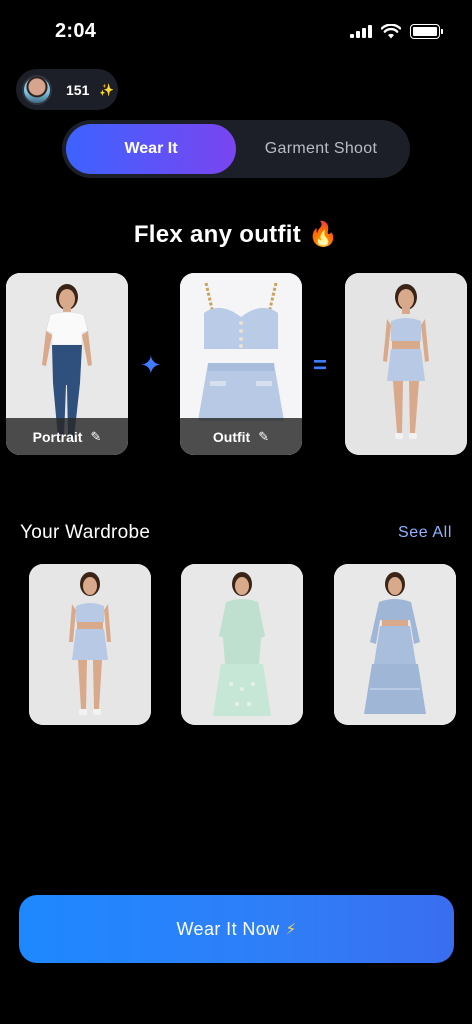 The height and width of the screenshot is (1024, 472). What do you see at coordinates (425, 533) in the screenshot?
I see `see-all-link: See All` at bounding box center [425, 533].